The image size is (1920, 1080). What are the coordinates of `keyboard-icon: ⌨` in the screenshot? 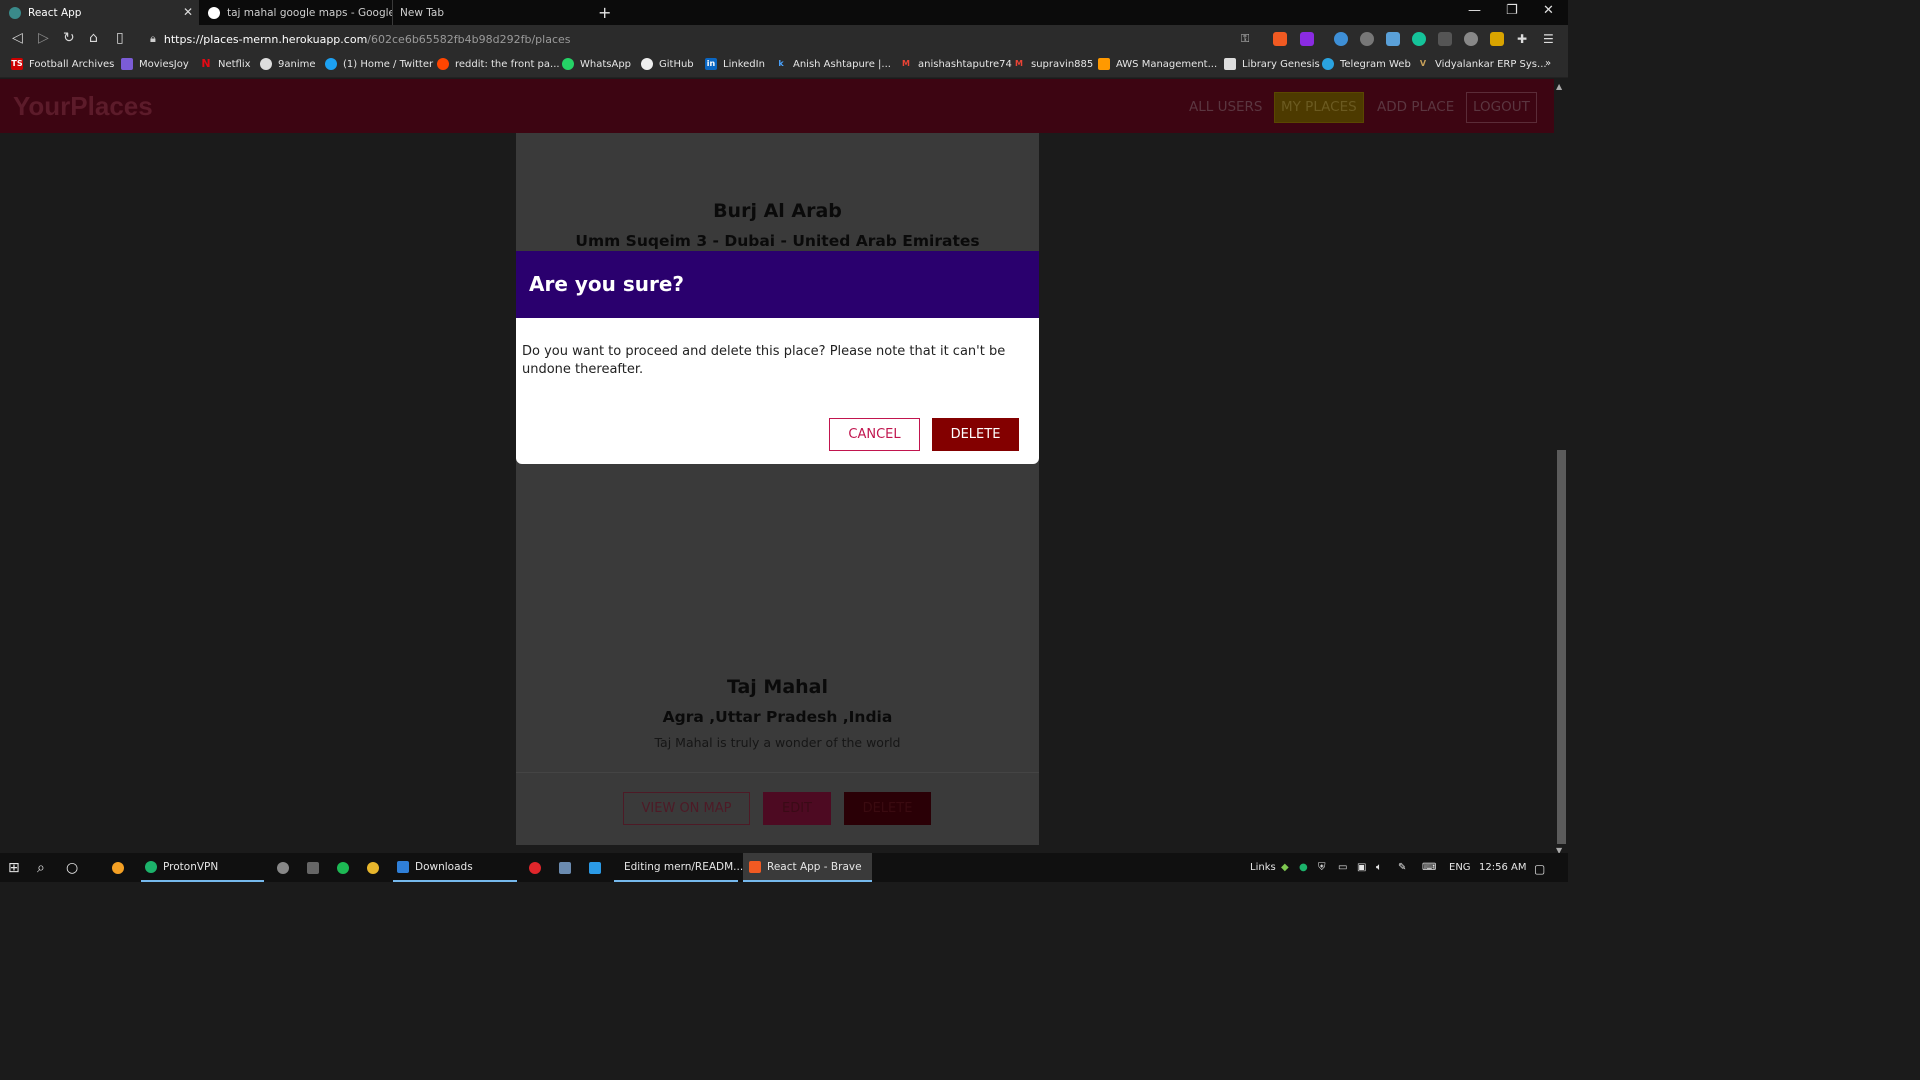 It's located at (1429, 867).